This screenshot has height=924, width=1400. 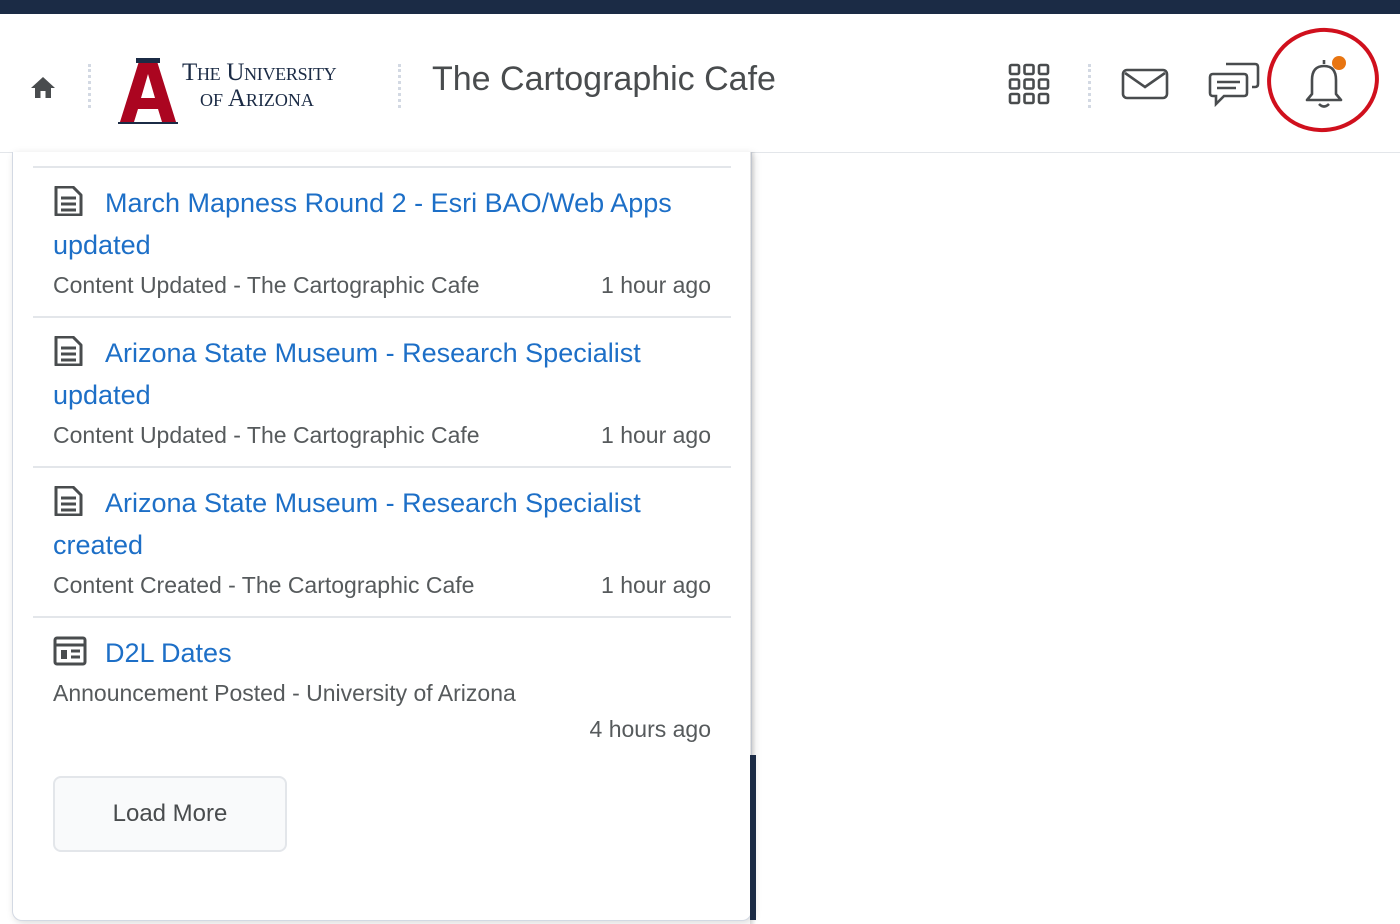 I want to click on notification-title-link: D2L Dates, so click(x=382, y=653).